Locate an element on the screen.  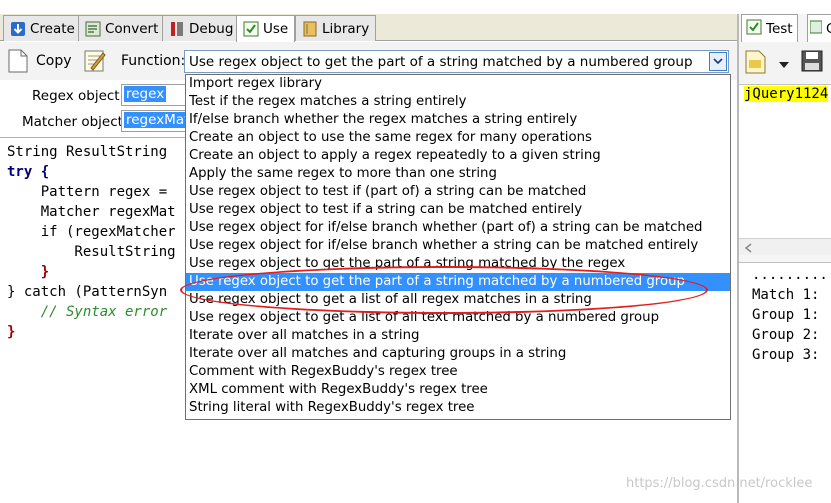
code-line: // Syntax error is located at coordinates (87, 312).